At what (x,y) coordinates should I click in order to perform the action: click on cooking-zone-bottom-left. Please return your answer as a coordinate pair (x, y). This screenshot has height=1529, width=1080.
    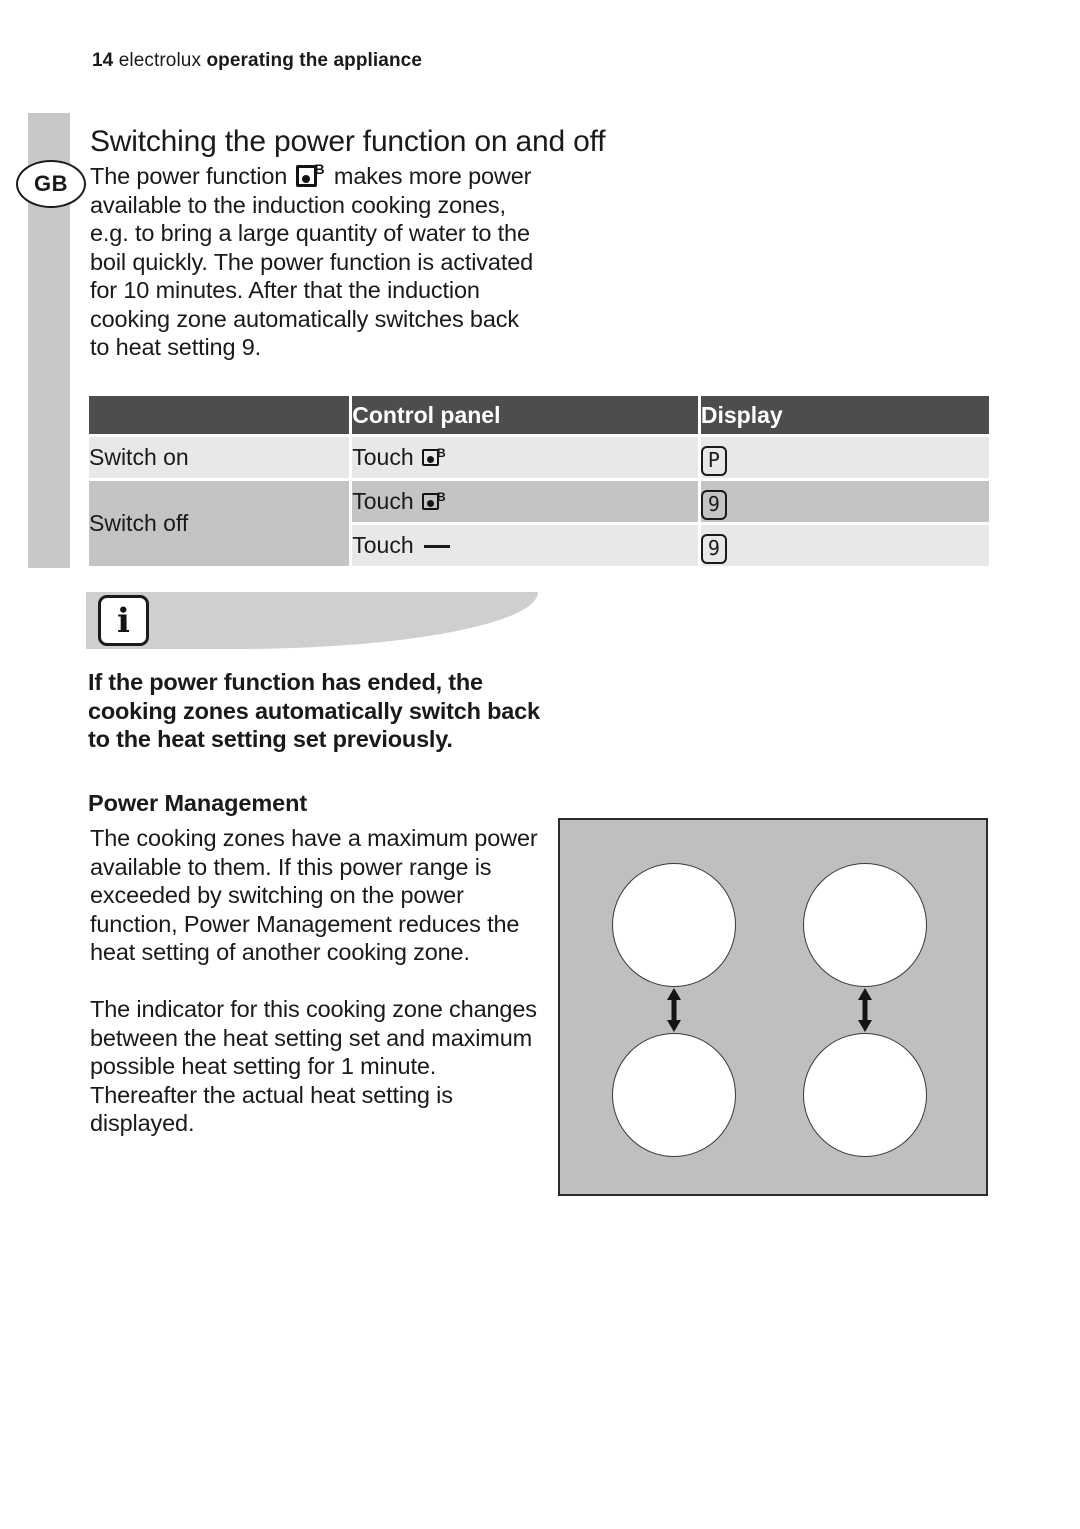
    Looking at the image, I should click on (674, 1095).